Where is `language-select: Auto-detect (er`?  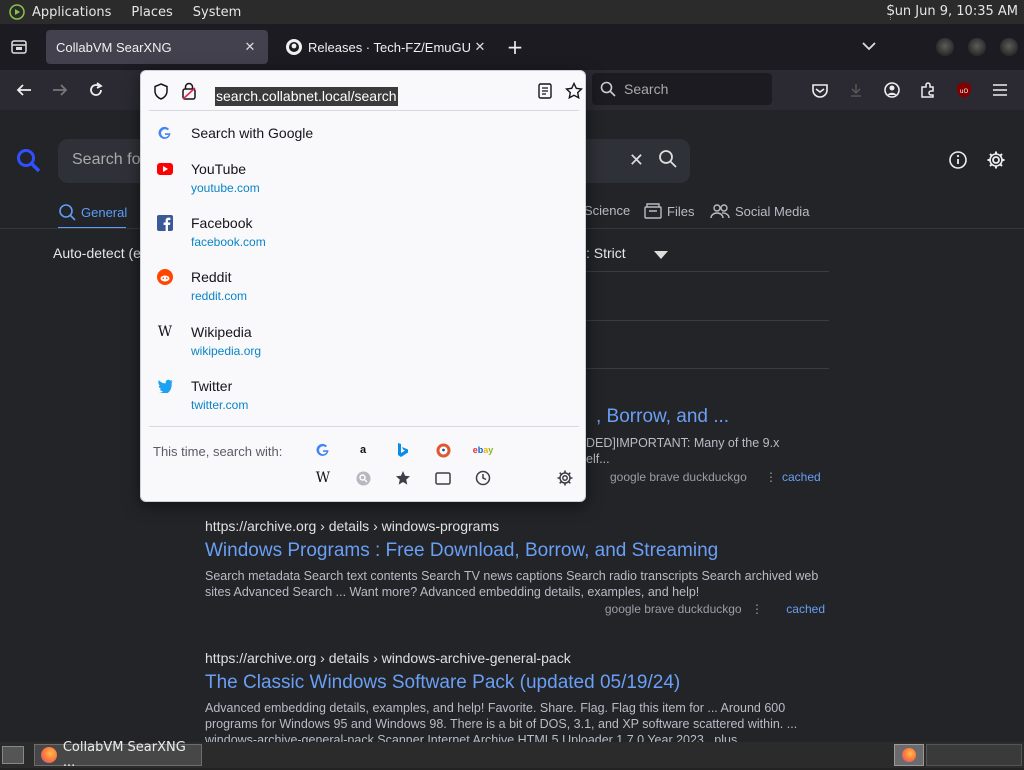 language-select: Auto-detect (er is located at coordinates (99, 253).